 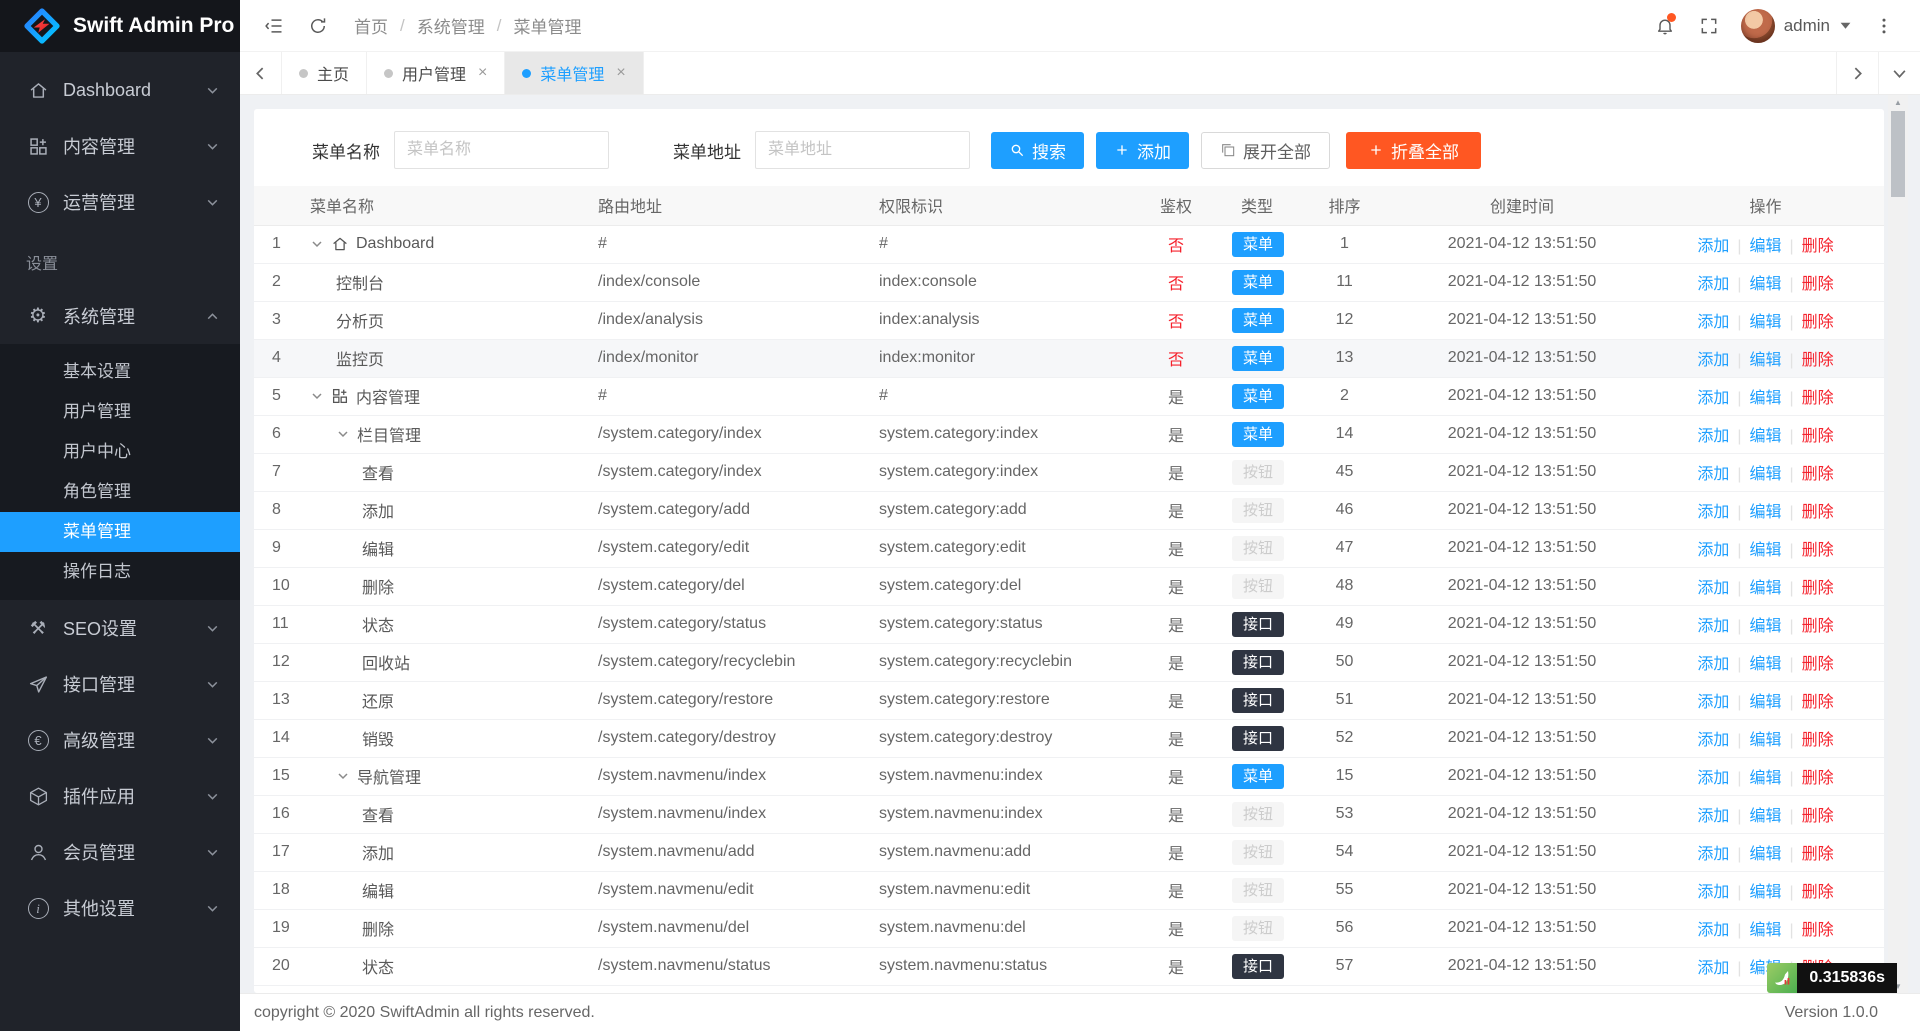 What do you see at coordinates (1884, 25) in the screenshot?
I see `more-menu-icon` at bounding box center [1884, 25].